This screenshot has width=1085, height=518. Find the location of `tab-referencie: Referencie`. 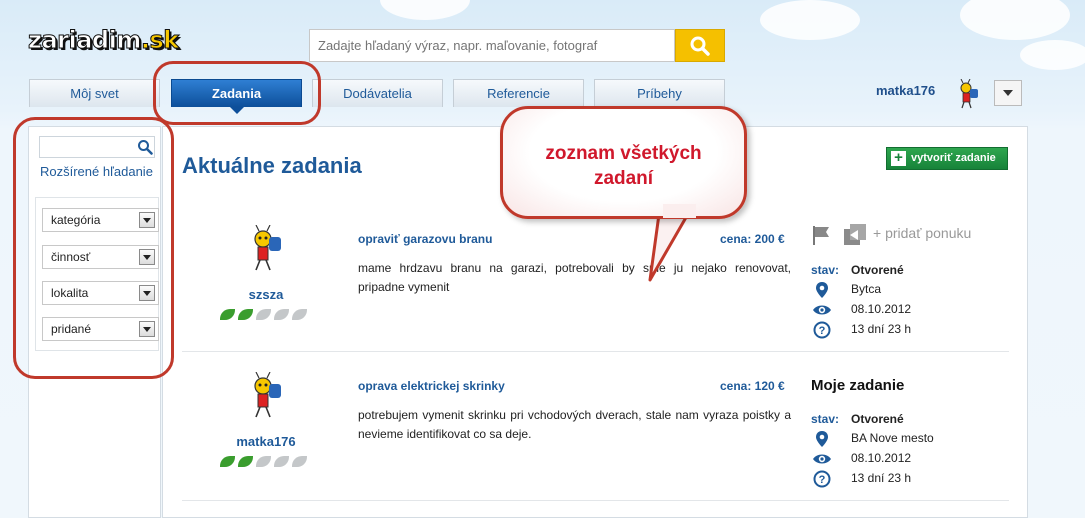

tab-referencie: Referencie is located at coordinates (518, 93).